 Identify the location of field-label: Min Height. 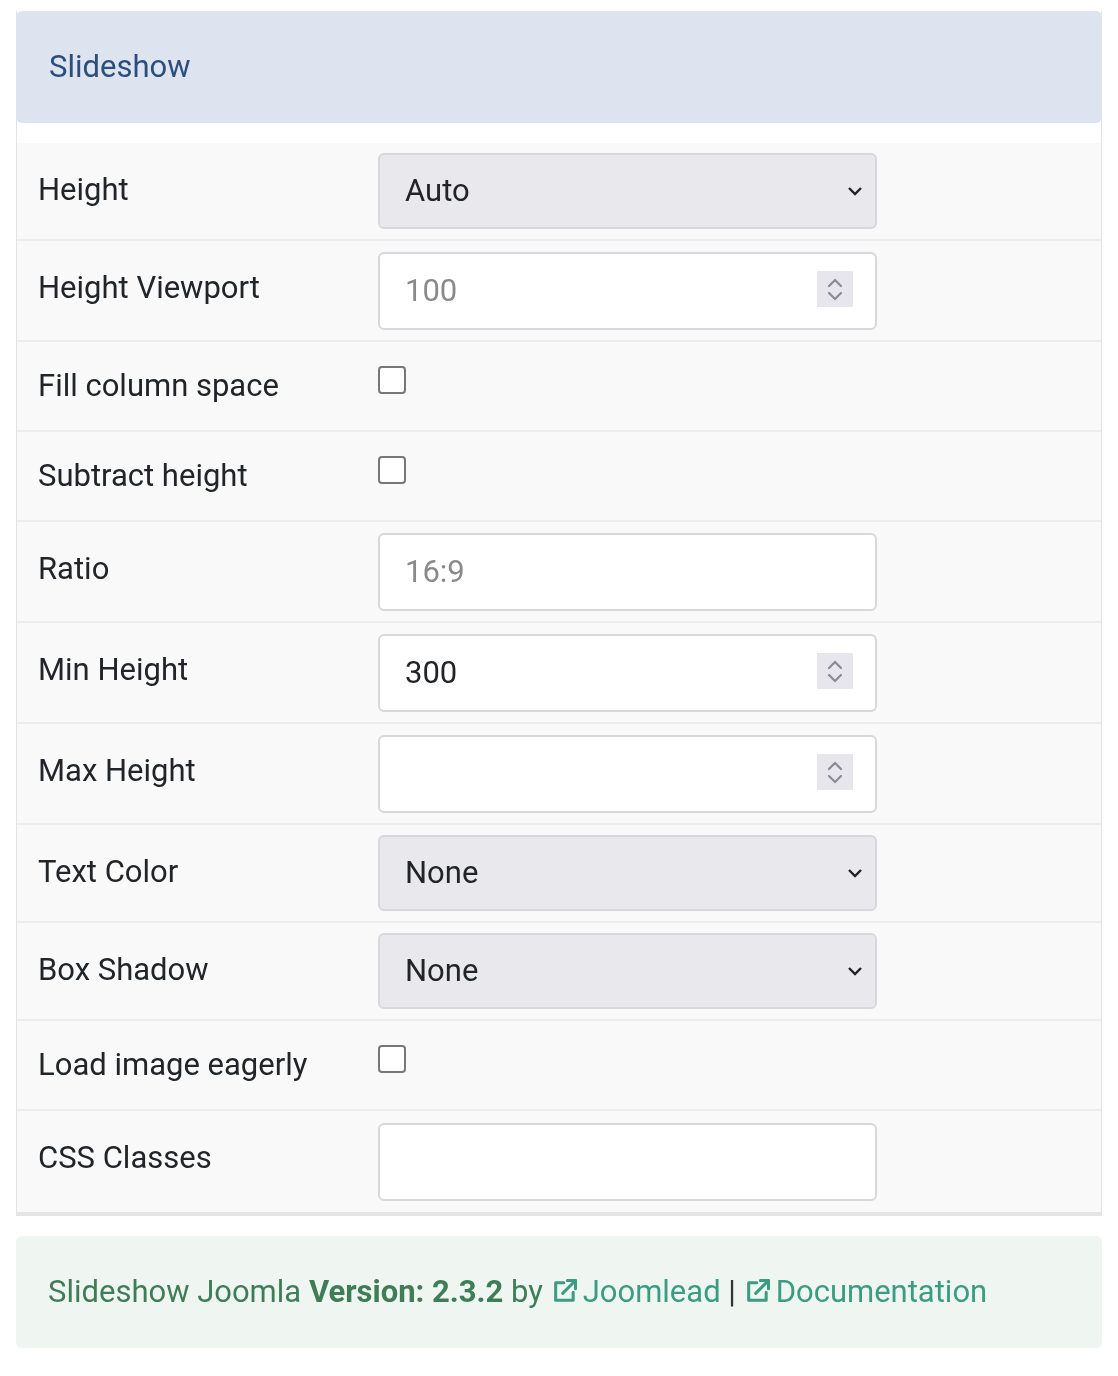
(113, 669).